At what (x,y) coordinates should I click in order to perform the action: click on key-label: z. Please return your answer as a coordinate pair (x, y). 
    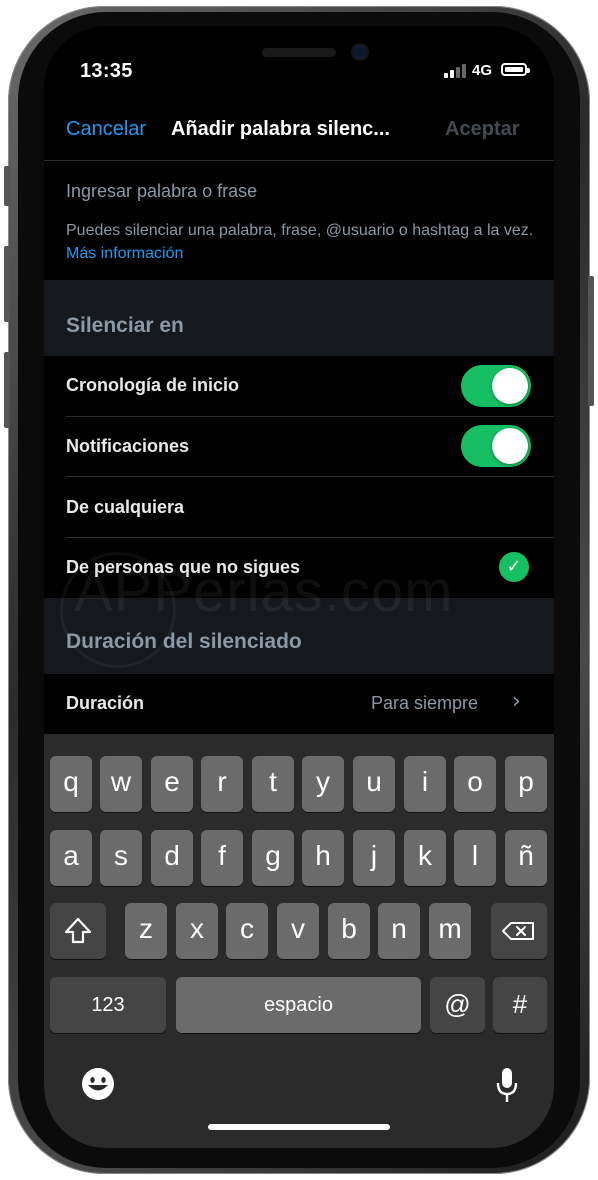
    Looking at the image, I should click on (146, 928).